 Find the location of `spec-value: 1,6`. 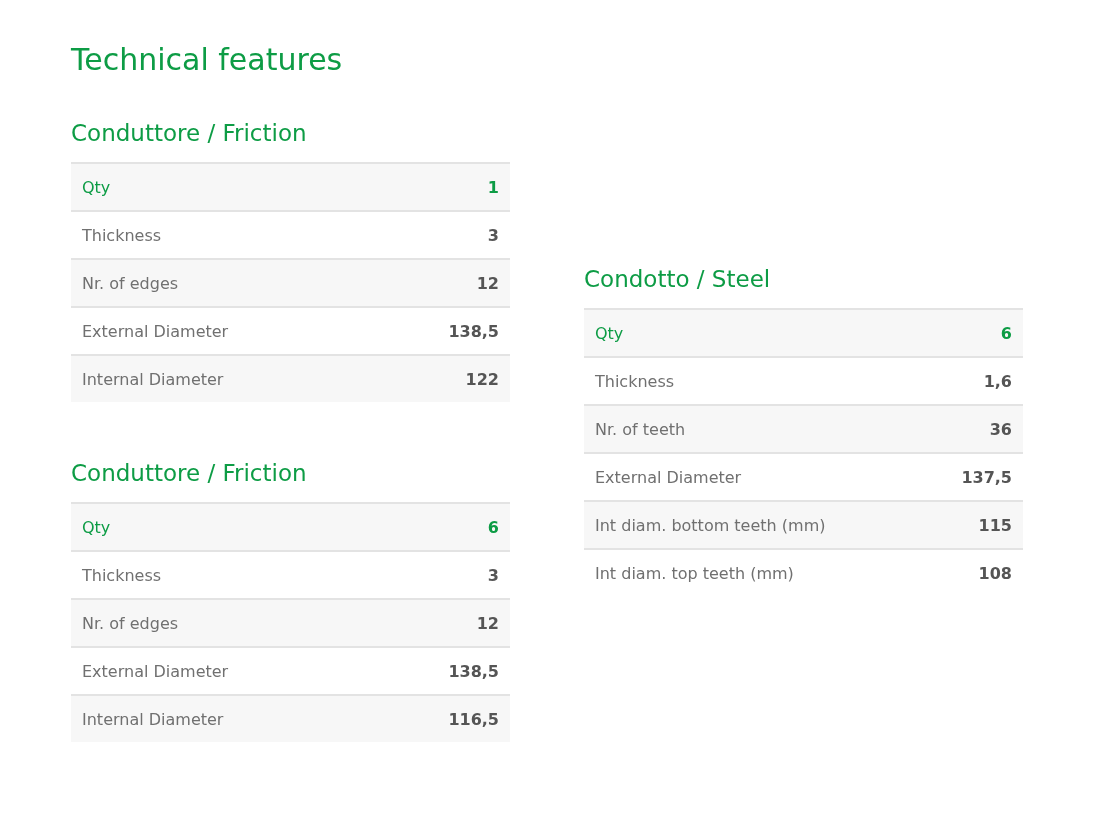

spec-value: 1,6 is located at coordinates (997, 381).